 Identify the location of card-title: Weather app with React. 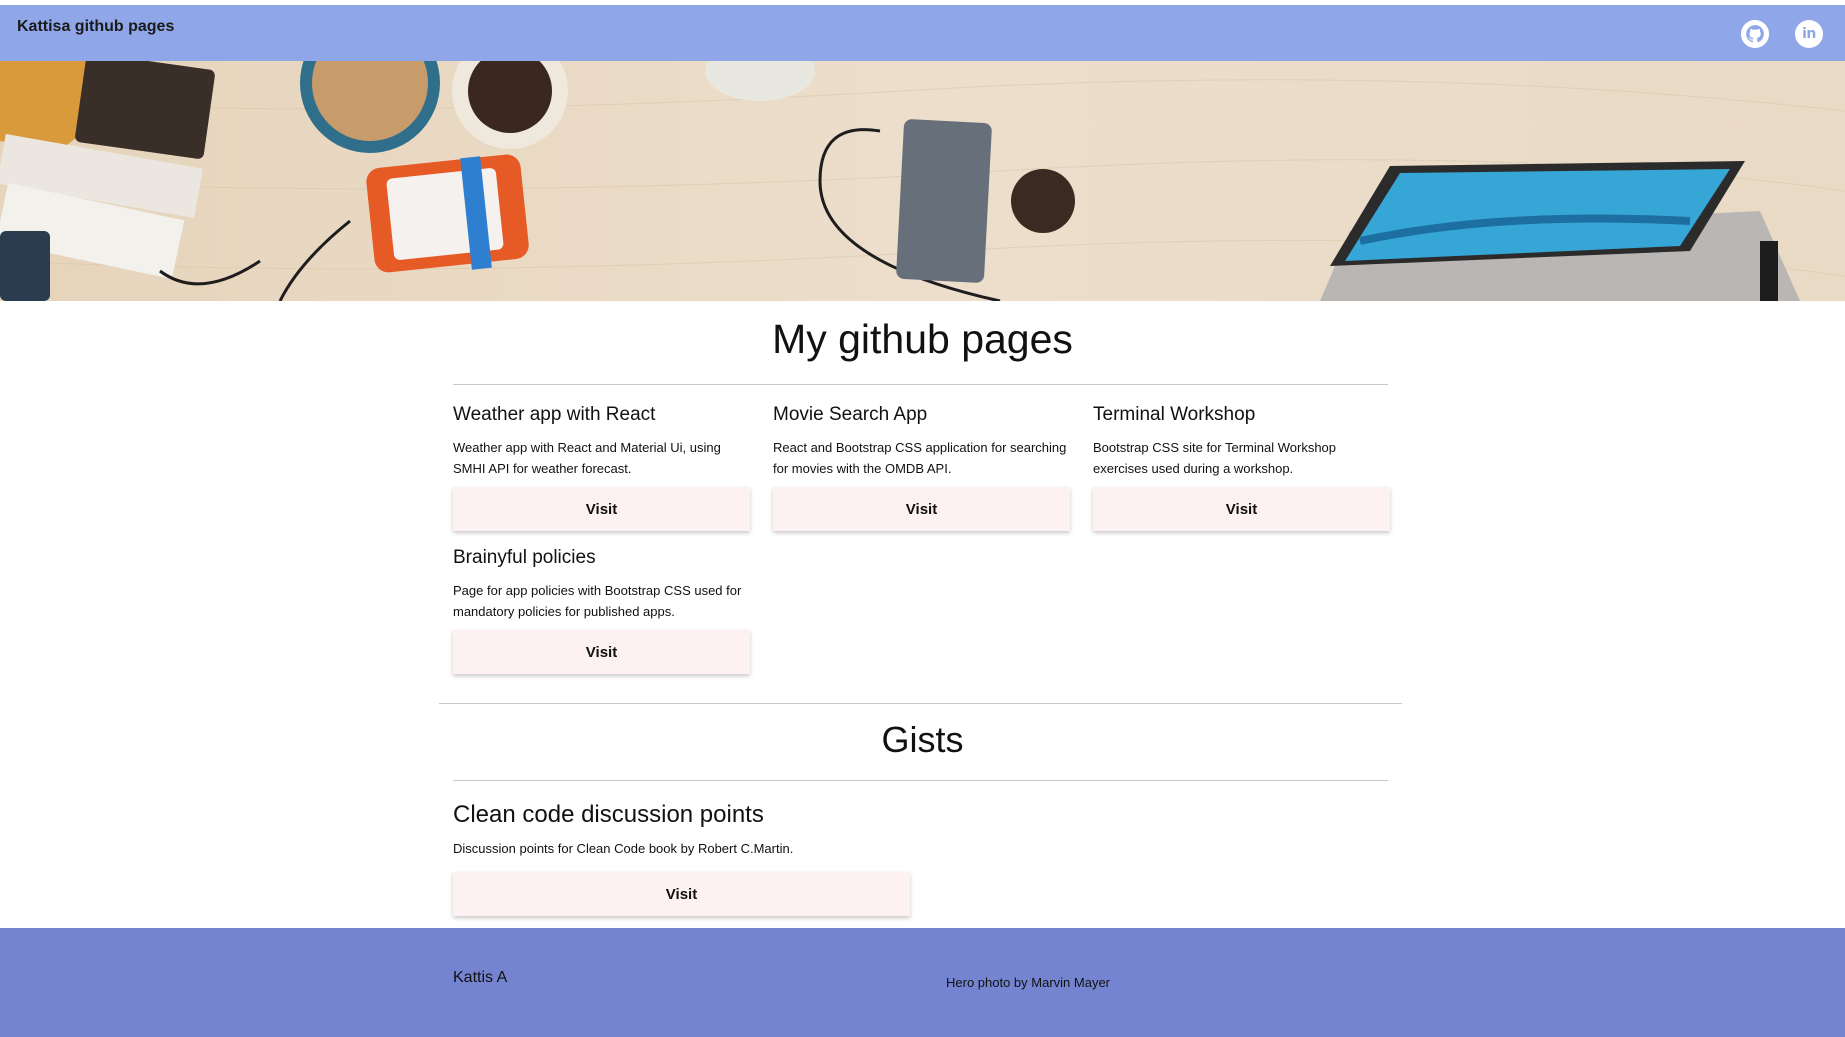
(554, 414).